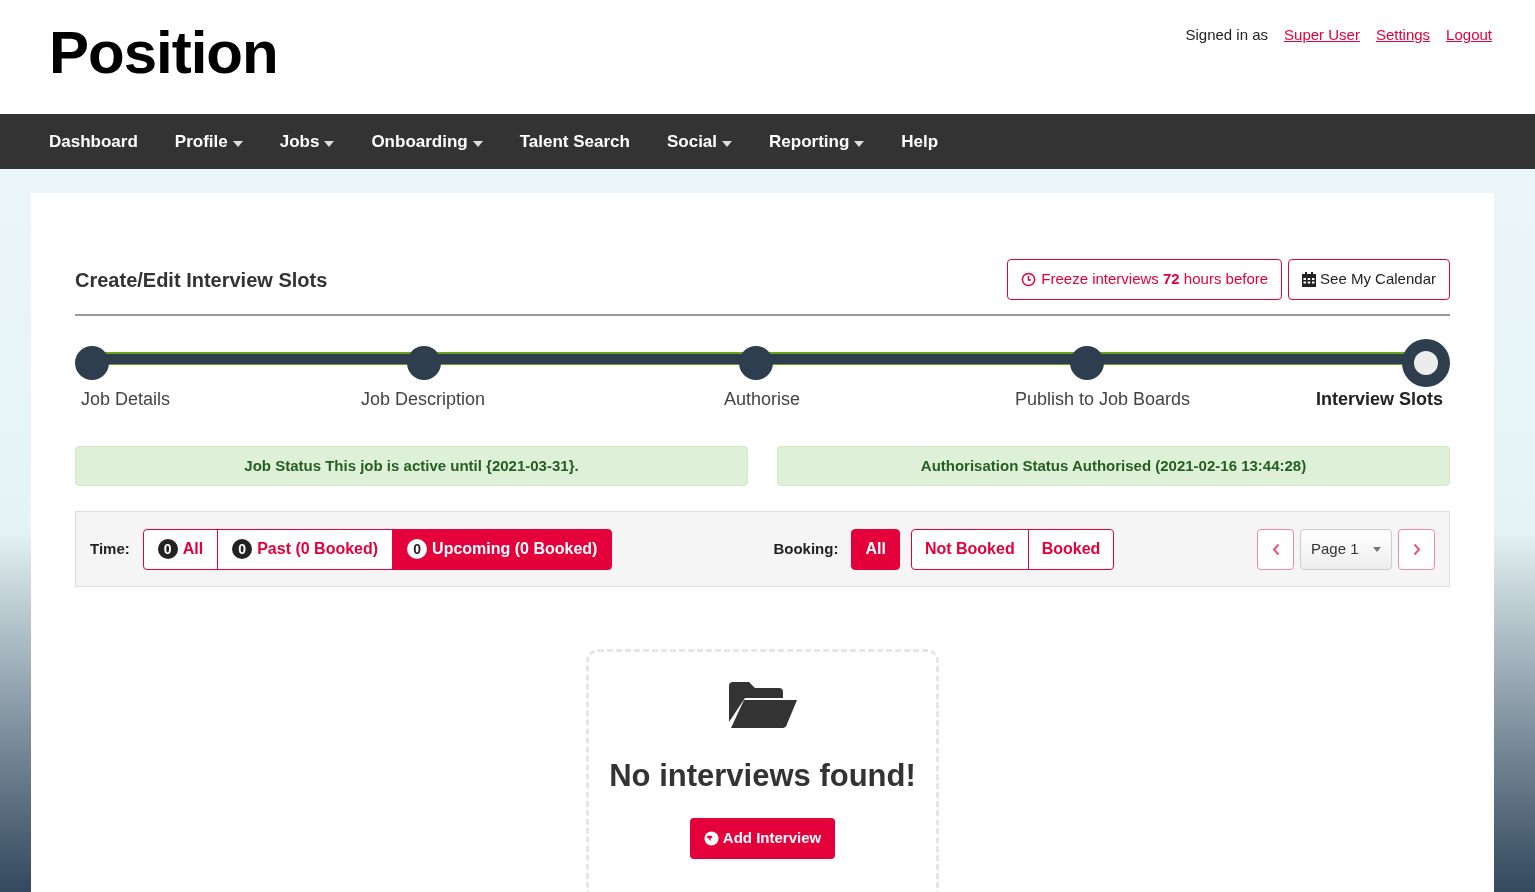 Image resolution: width=1535 pixels, height=892 pixels. Describe the element at coordinates (574, 141) in the screenshot. I see `nav-item: Talent Search` at that location.